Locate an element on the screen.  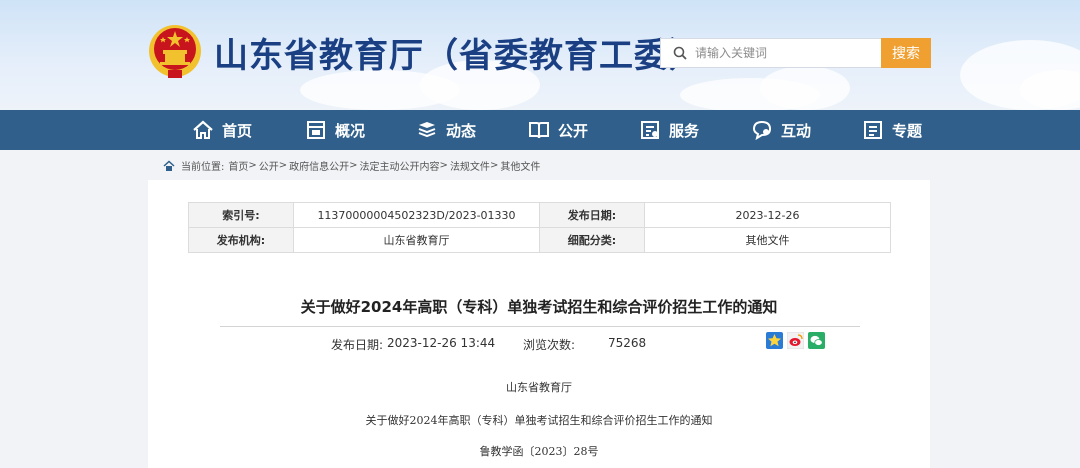
views-label: 浏览次数: is located at coordinates (549, 345).